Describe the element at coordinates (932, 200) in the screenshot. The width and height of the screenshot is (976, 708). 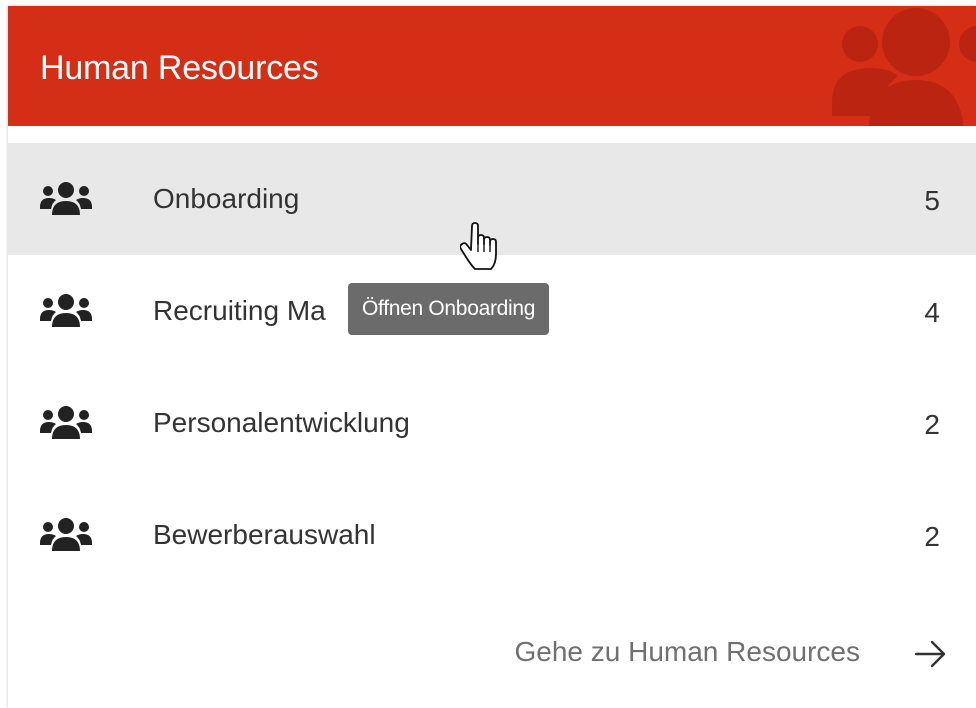
I see `list-item-count: 5` at that location.